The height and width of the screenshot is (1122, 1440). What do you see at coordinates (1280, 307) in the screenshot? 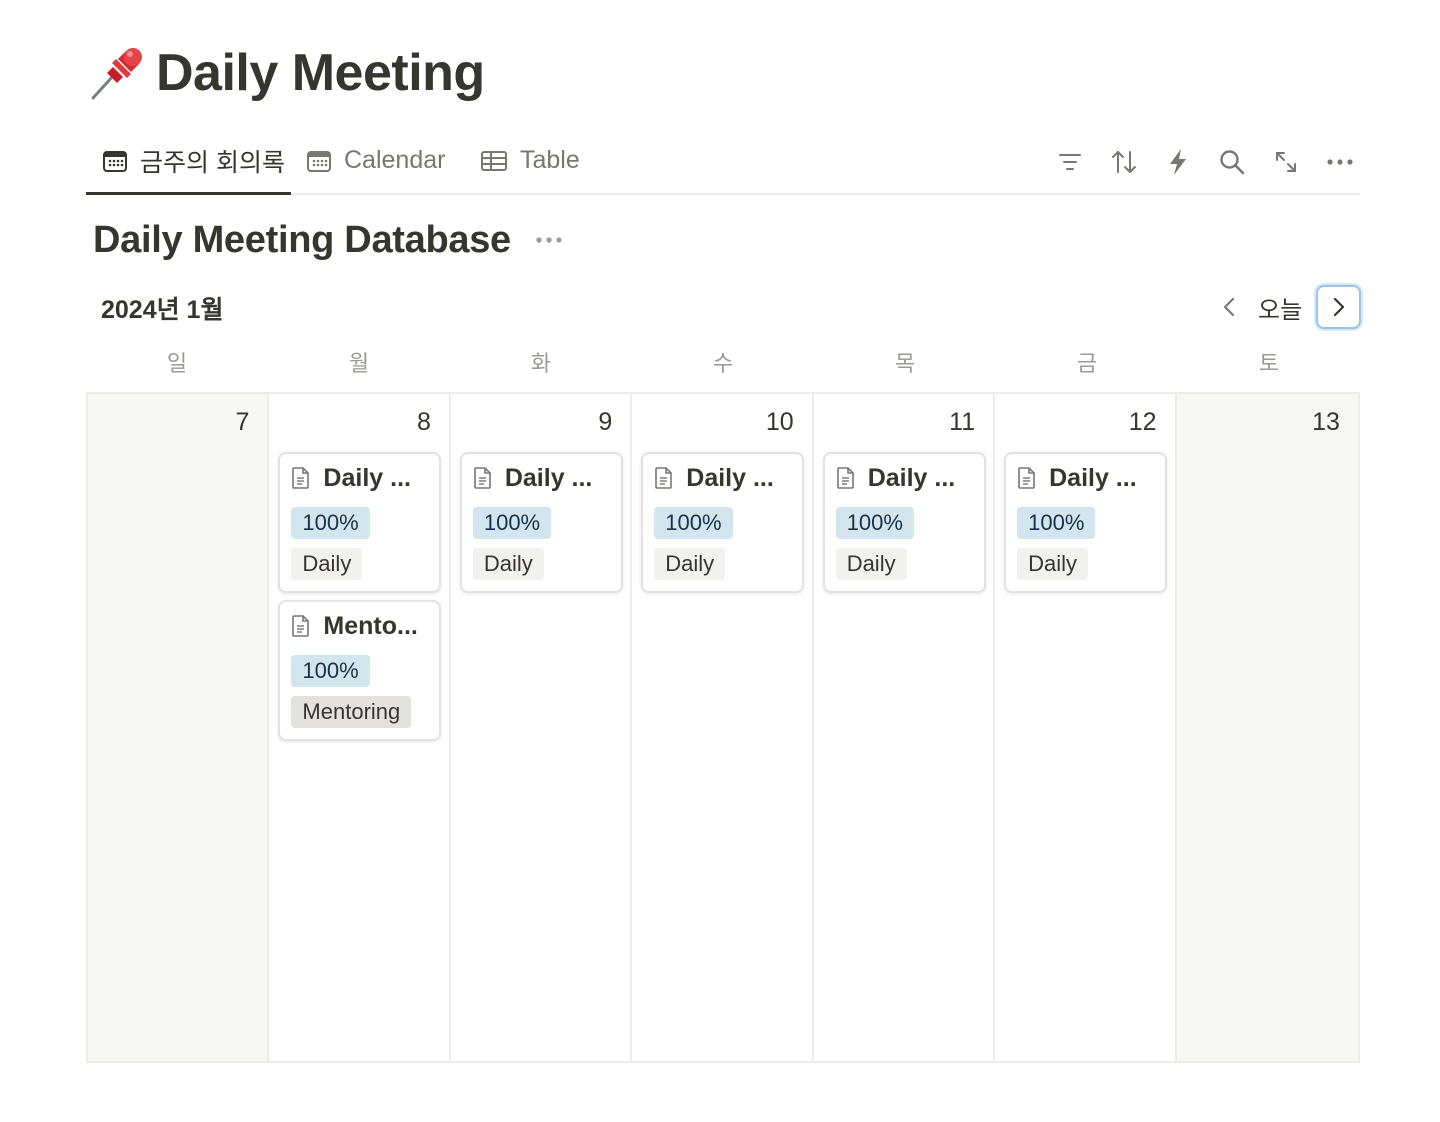
I see `today-button: 오늘` at bounding box center [1280, 307].